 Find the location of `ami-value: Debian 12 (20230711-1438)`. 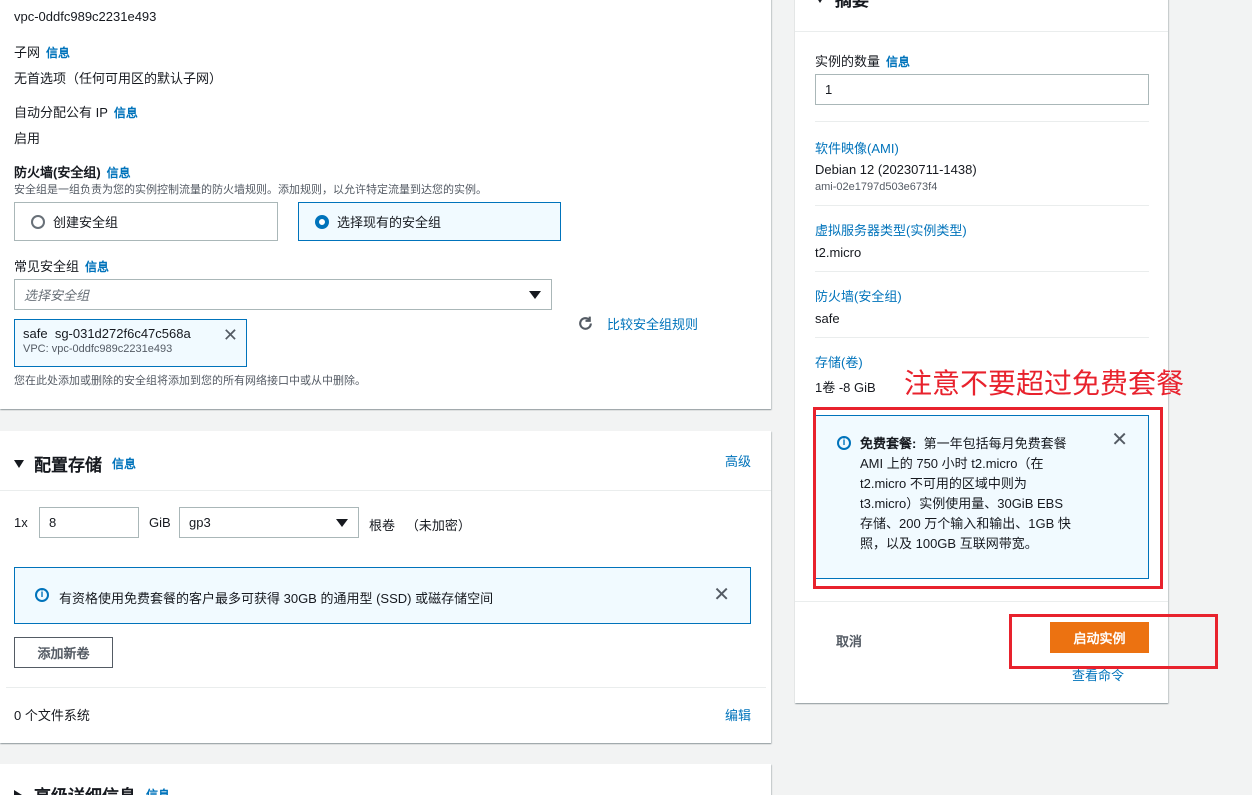

ami-value: Debian 12 (20230711-1438) is located at coordinates (896, 169).